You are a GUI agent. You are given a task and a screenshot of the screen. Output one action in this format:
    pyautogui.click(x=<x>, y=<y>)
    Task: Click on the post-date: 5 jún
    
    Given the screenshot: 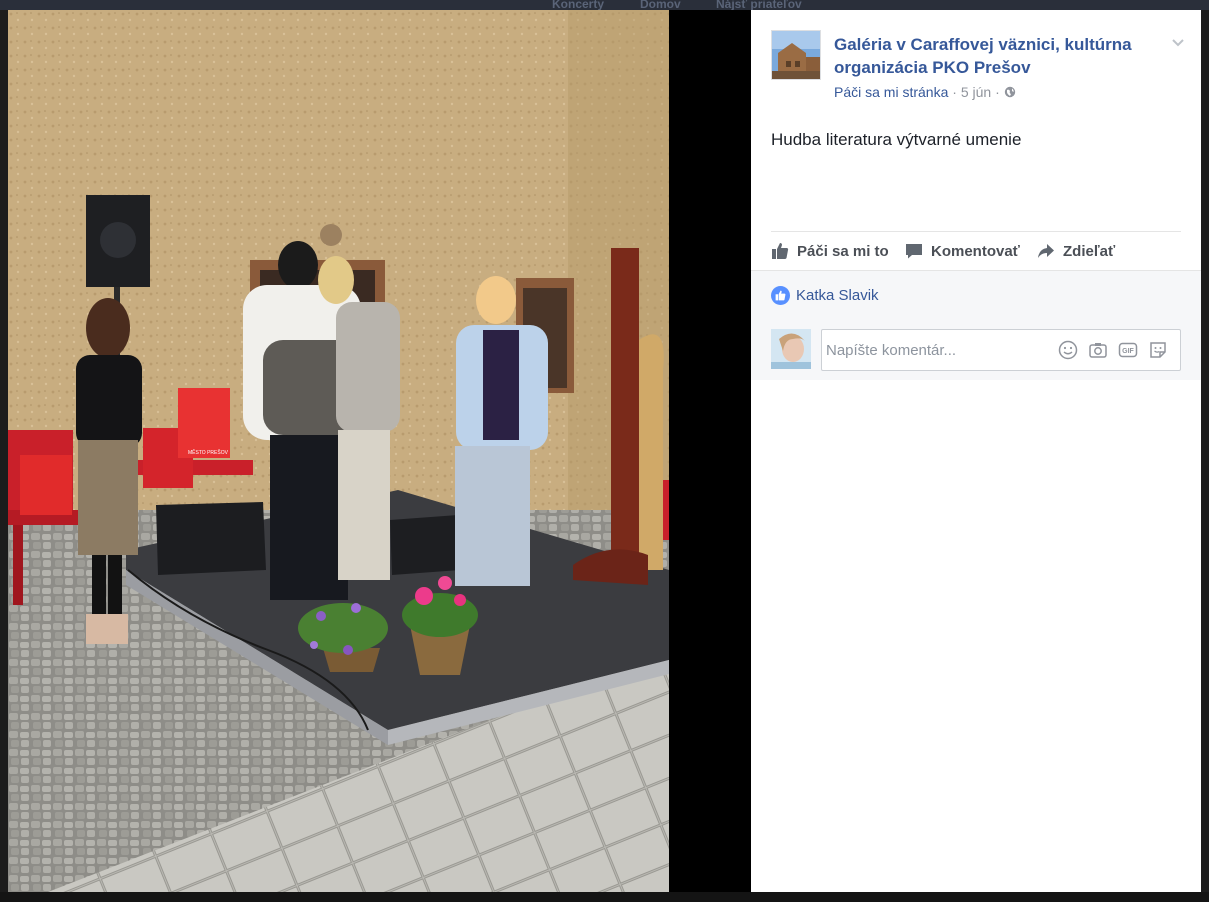 What is the action you would take?
    pyautogui.click(x=976, y=92)
    